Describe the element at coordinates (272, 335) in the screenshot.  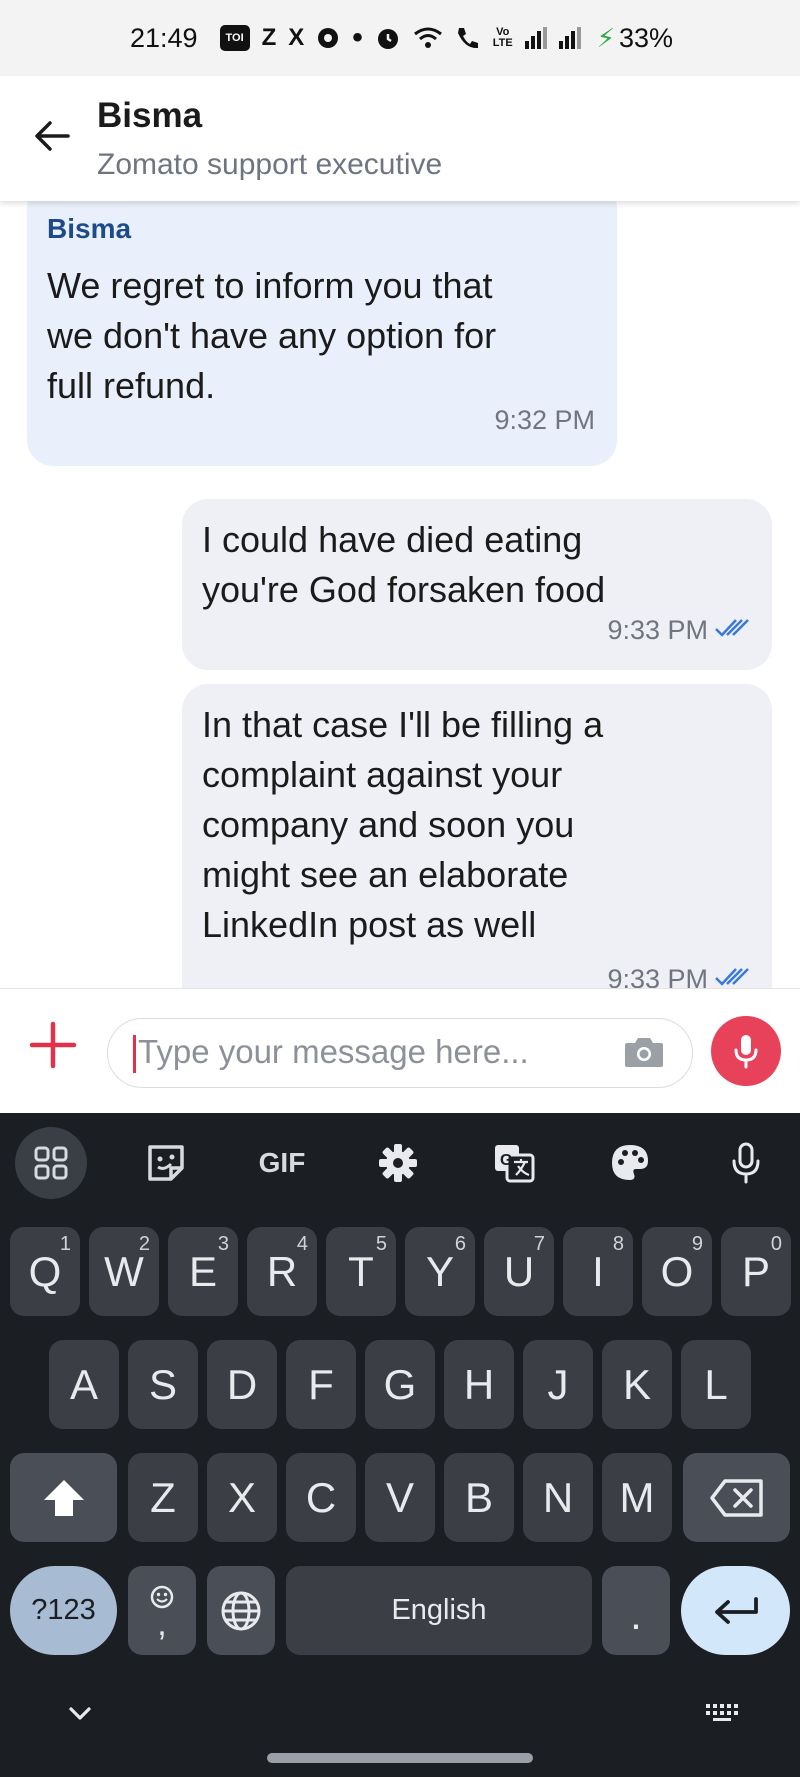
I see `message-line: we don't have any option for` at that location.